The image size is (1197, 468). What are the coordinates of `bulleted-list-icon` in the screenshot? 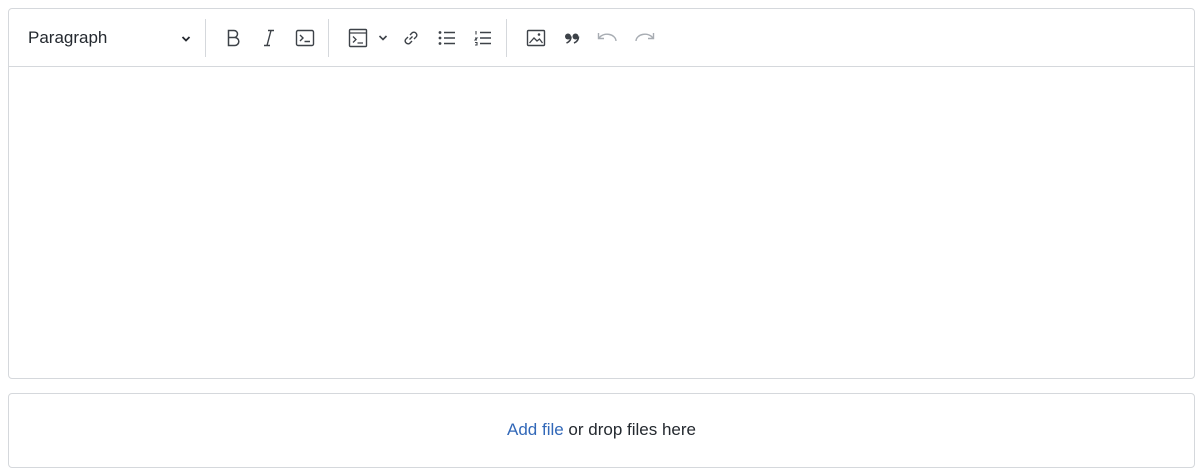 It's located at (447, 38).